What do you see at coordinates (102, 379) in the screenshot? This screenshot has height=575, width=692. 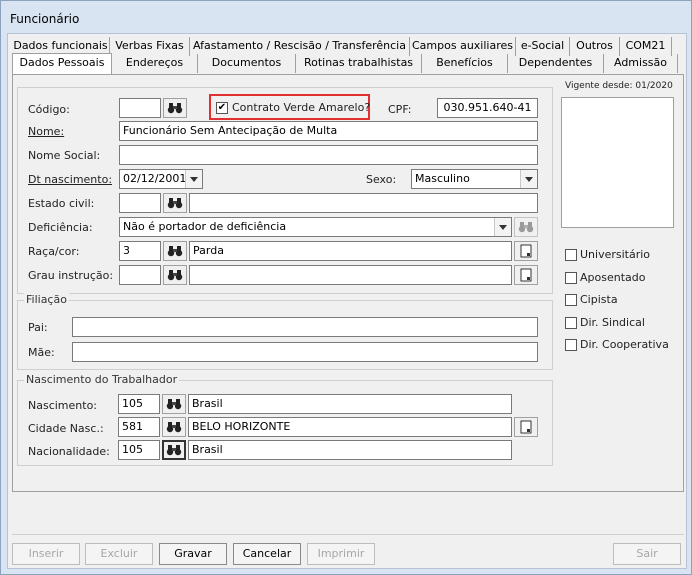 I see `nascimento-legend: Nascimento do Trabalhador` at bounding box center [102, 379].